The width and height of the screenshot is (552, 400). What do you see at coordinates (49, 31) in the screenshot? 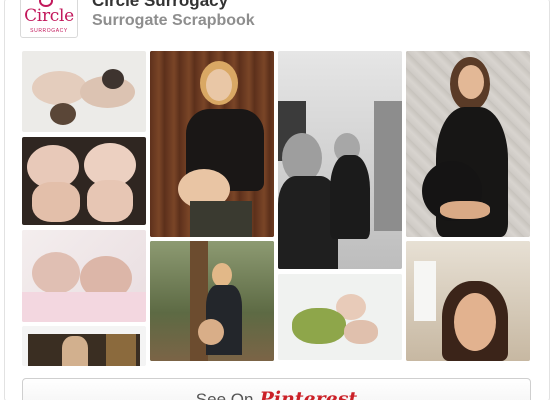
I see `logo-subtext: SURROGACY` at bounding box center [49, 31].